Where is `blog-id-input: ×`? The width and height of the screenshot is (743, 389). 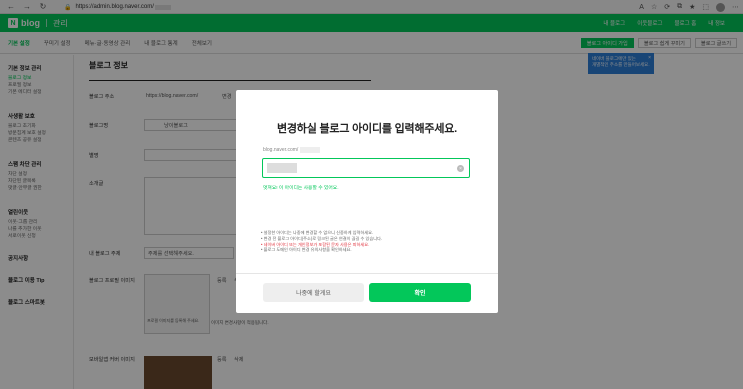 blog-id-input: × is located at coordinates (366, 168).